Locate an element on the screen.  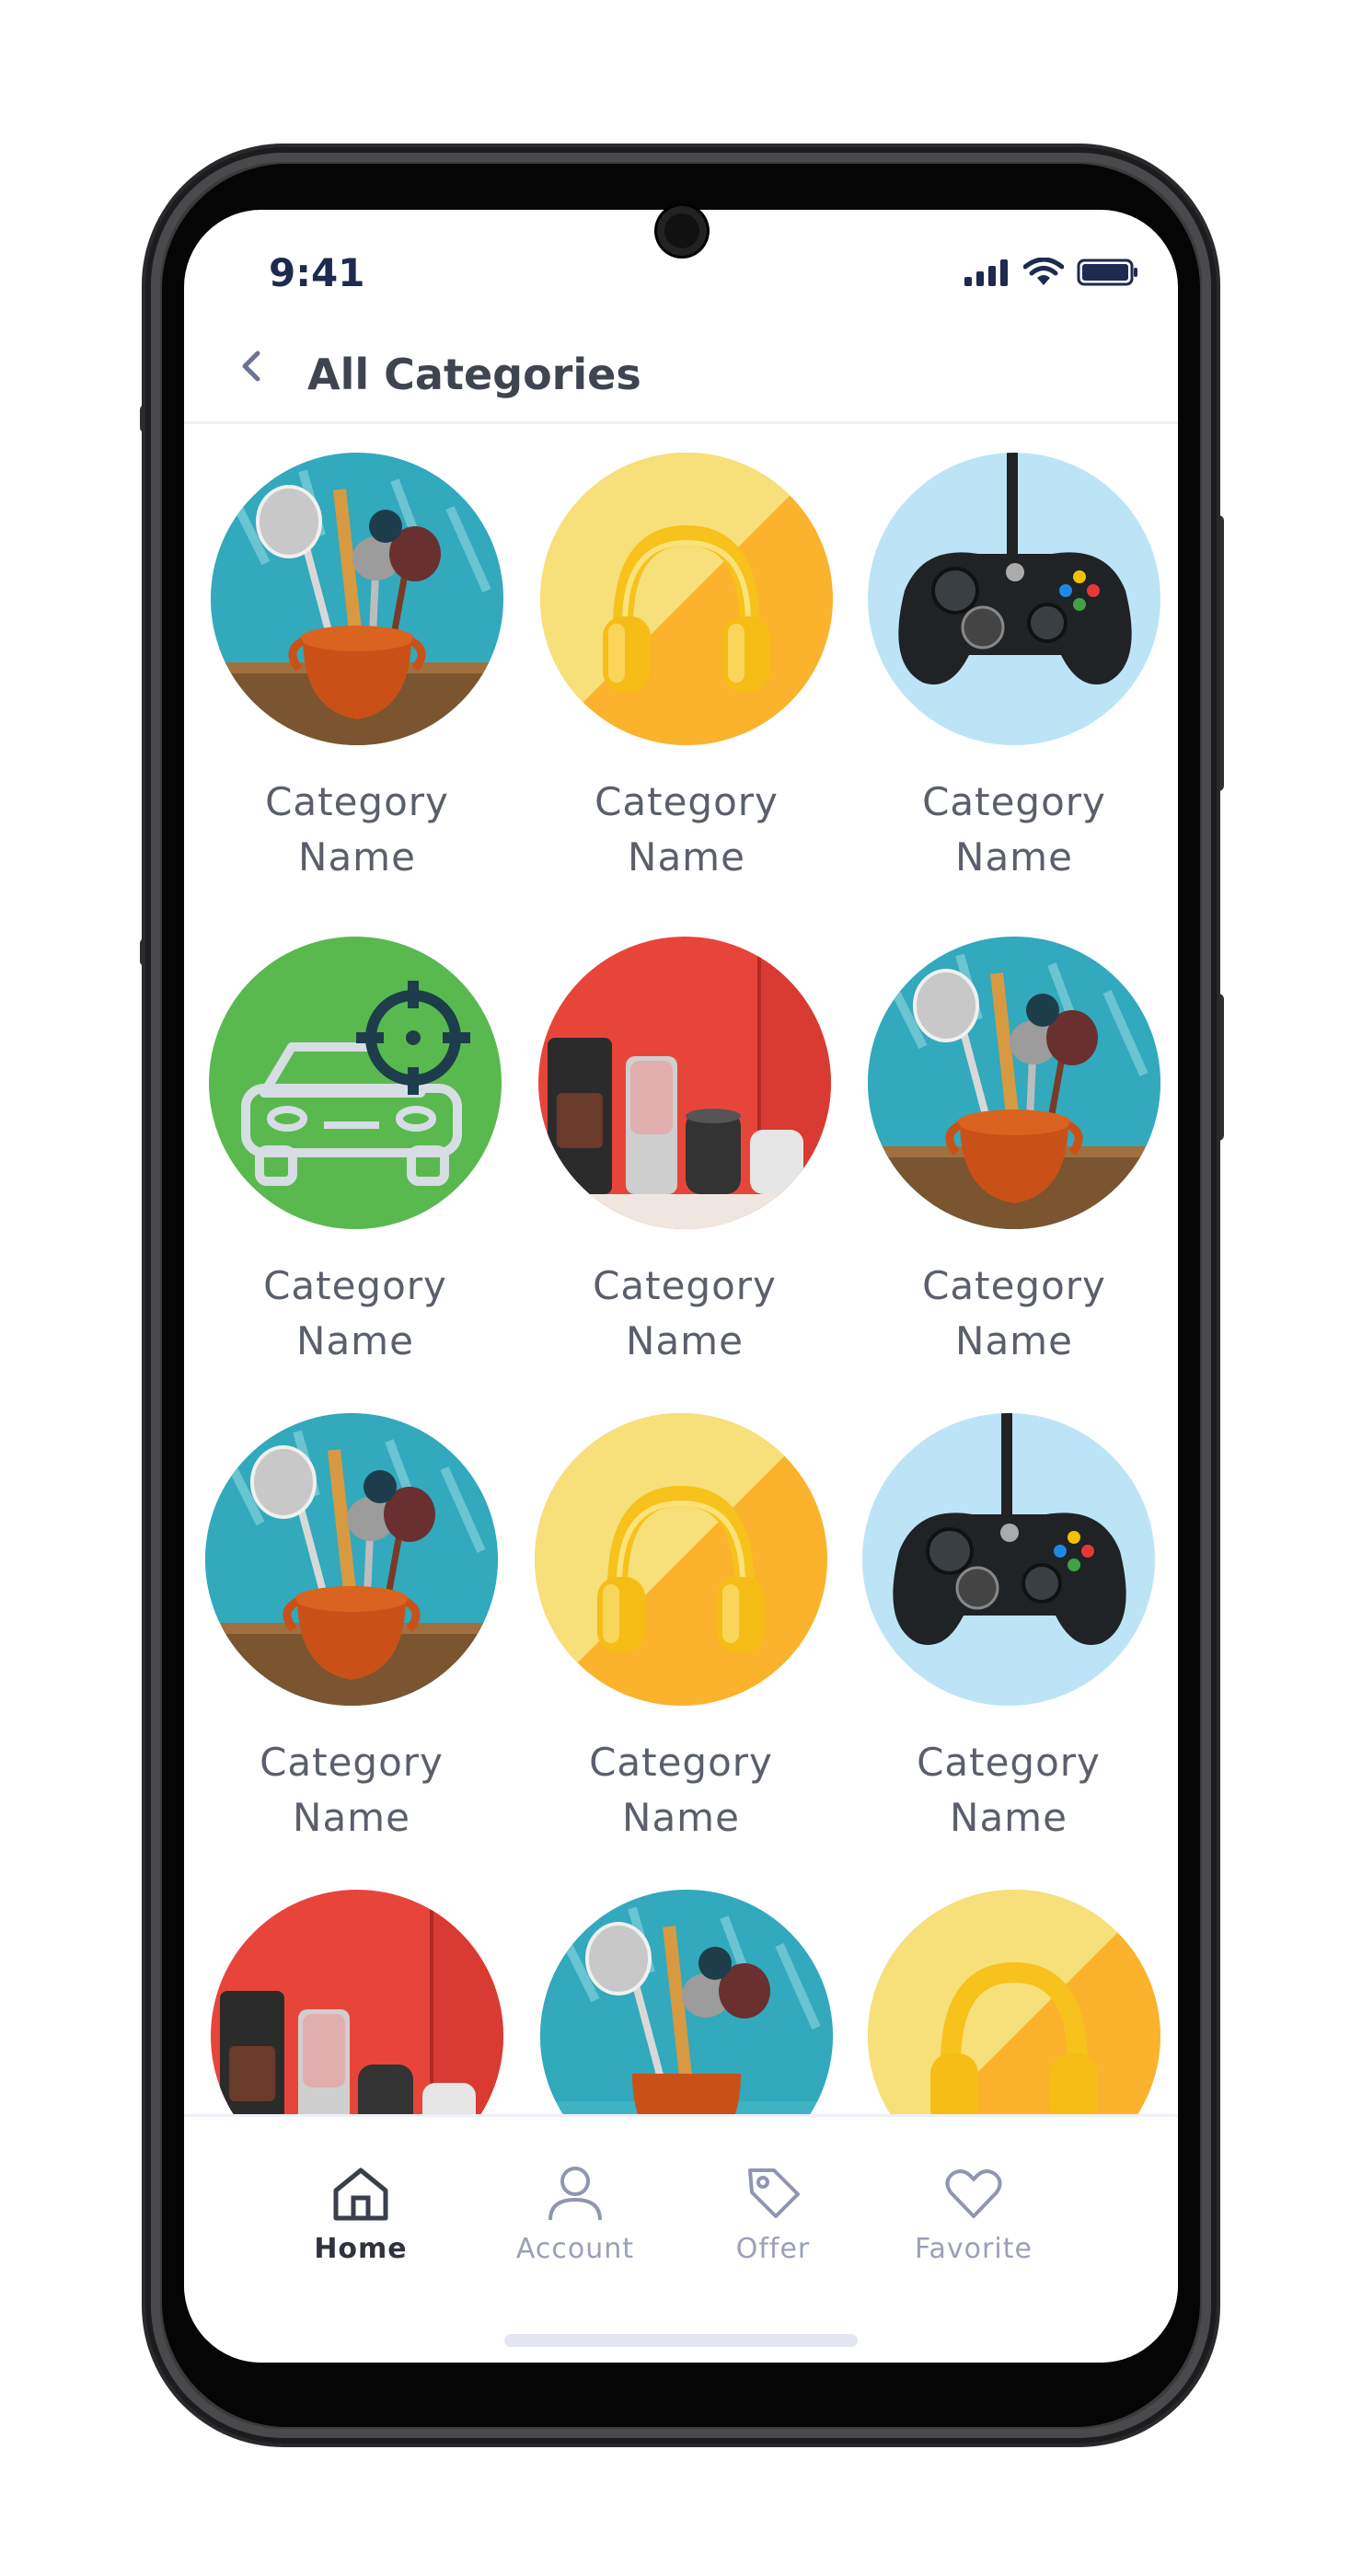
nav-item-home: Home is located at coordinates (361, 2214).